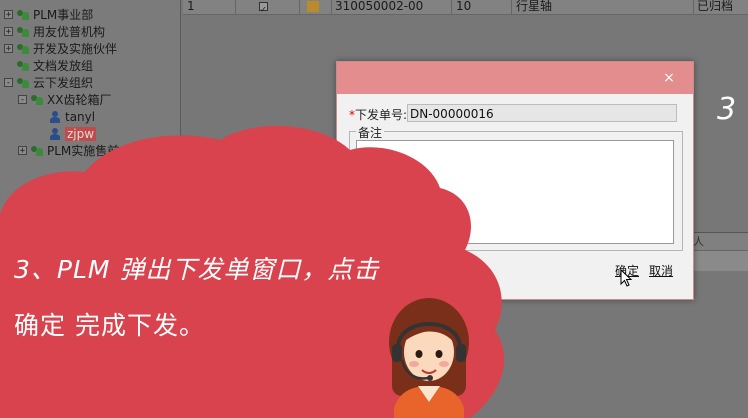  What do you see at coordinates (719, 251) in the screenshot?
I see `lower-grid-panel: 人` at bounding box center [719, 251].